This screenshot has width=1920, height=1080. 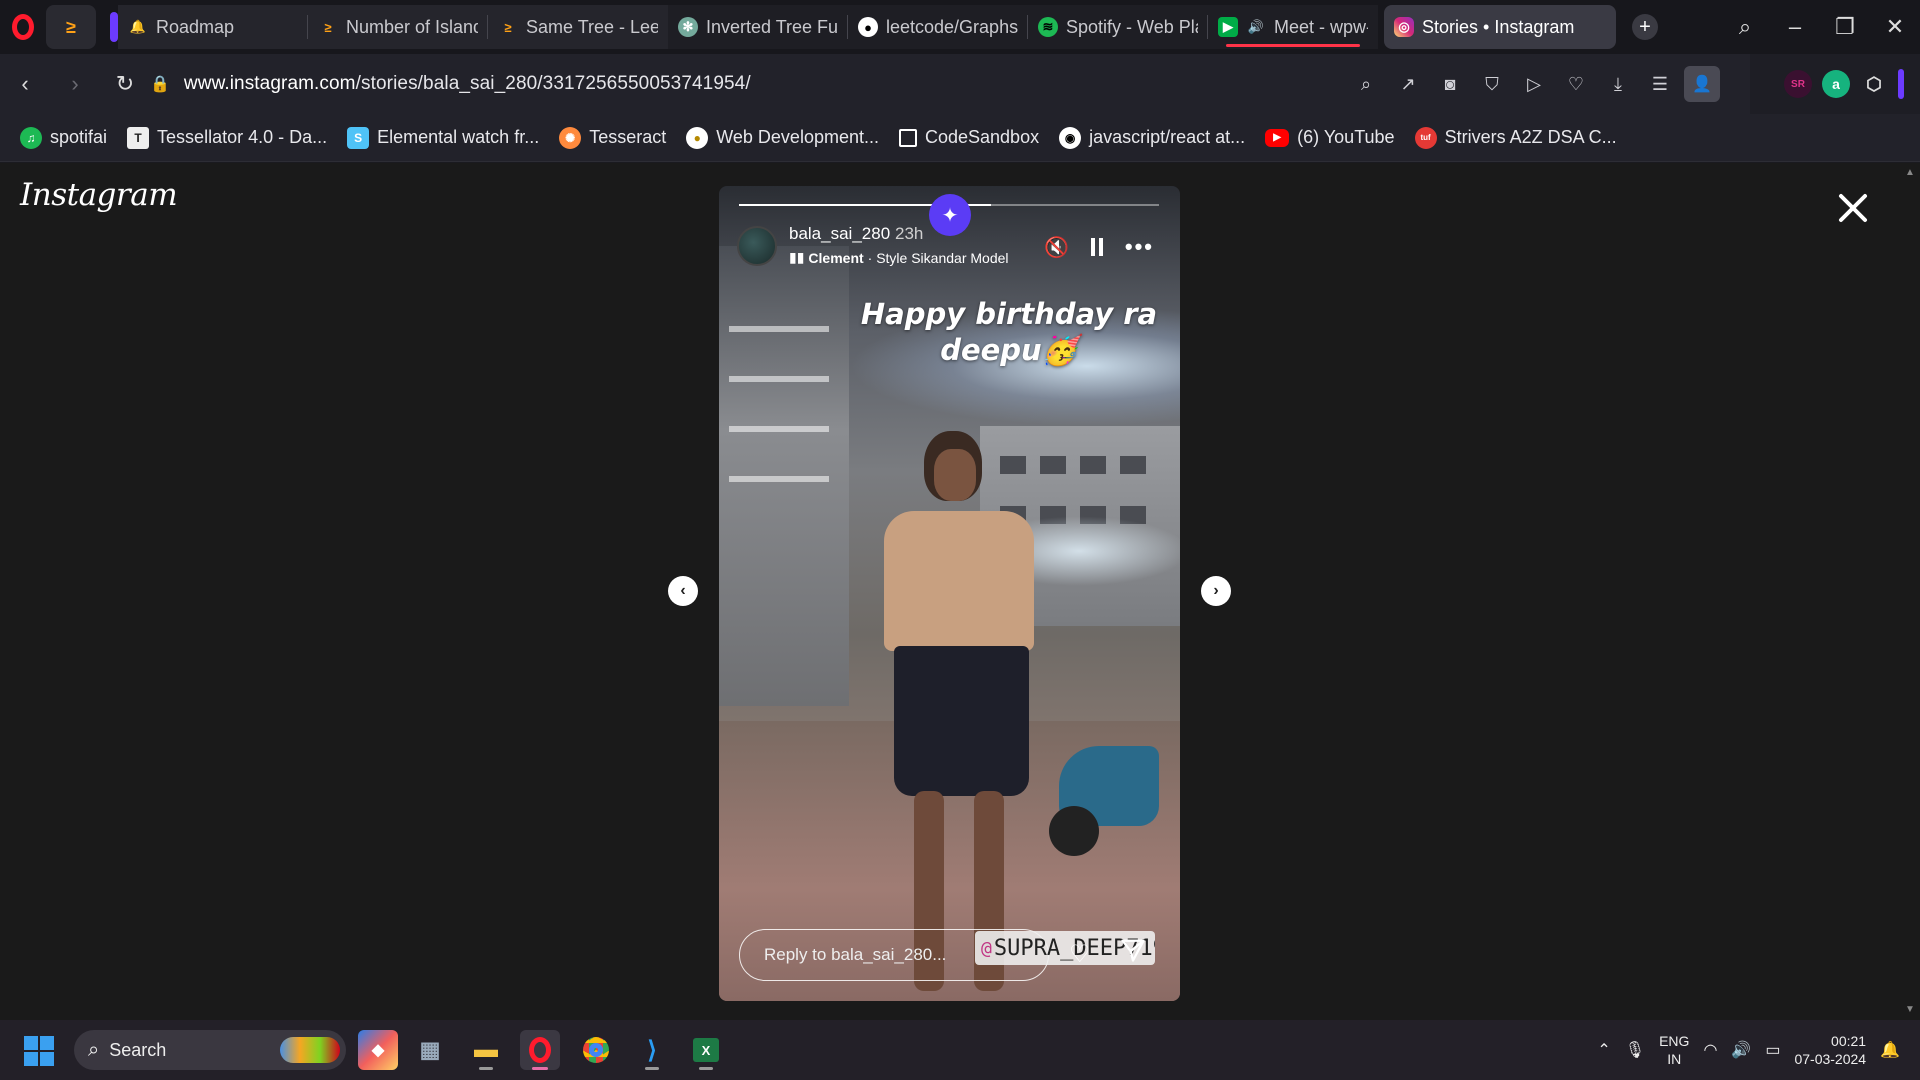 What do you see at coordinates (23, 27) in the screenshot?
I see `opera-menu-icon` at bounding box center [23, 27].